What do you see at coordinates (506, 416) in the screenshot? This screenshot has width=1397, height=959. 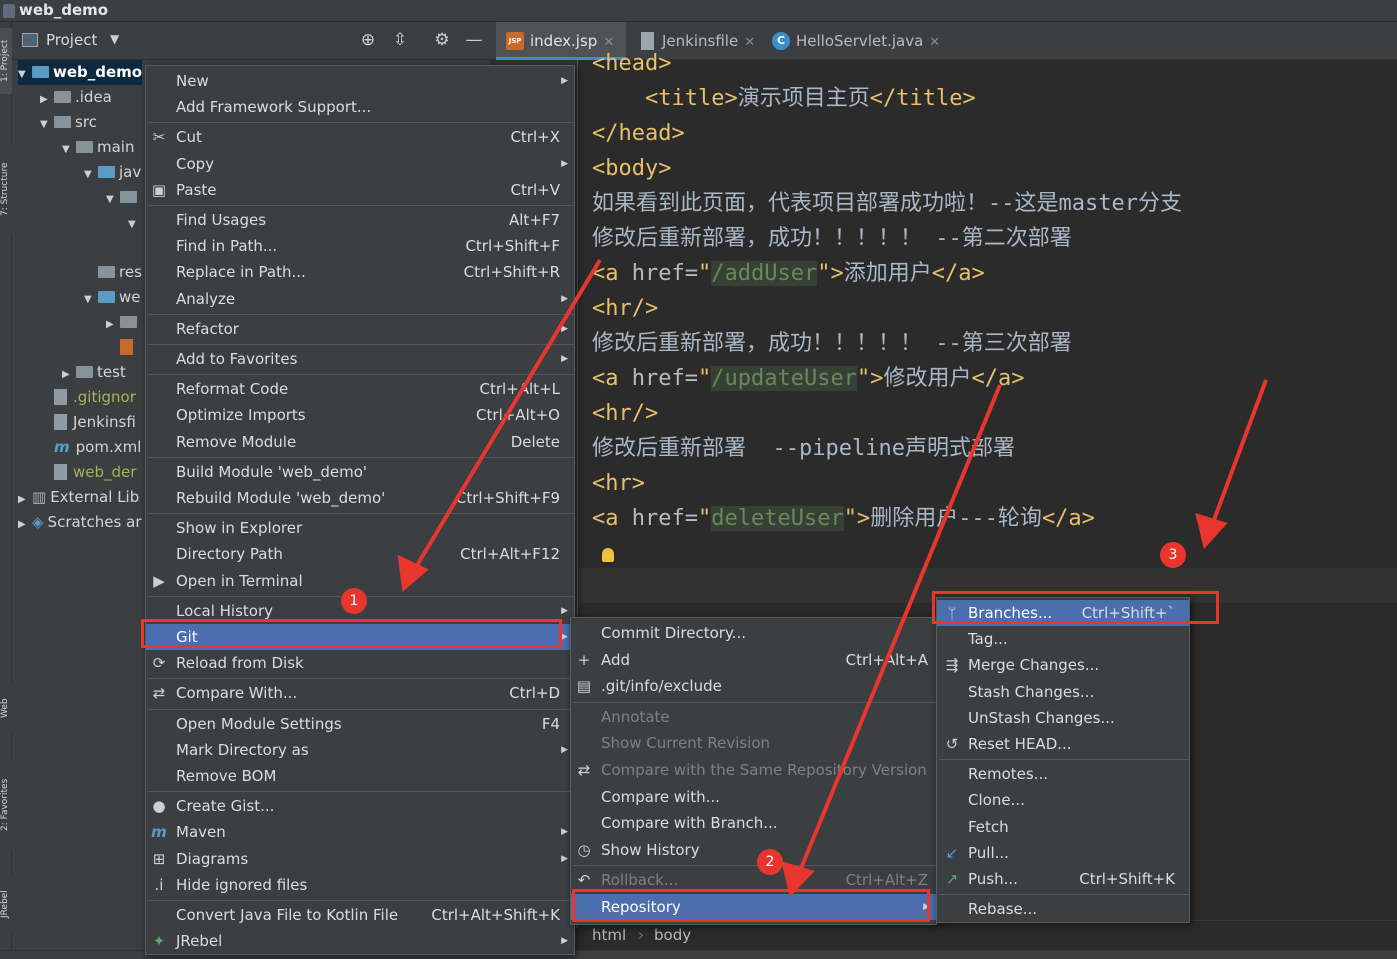 I see `arrow-1-line` at bounding box center [506, 416].